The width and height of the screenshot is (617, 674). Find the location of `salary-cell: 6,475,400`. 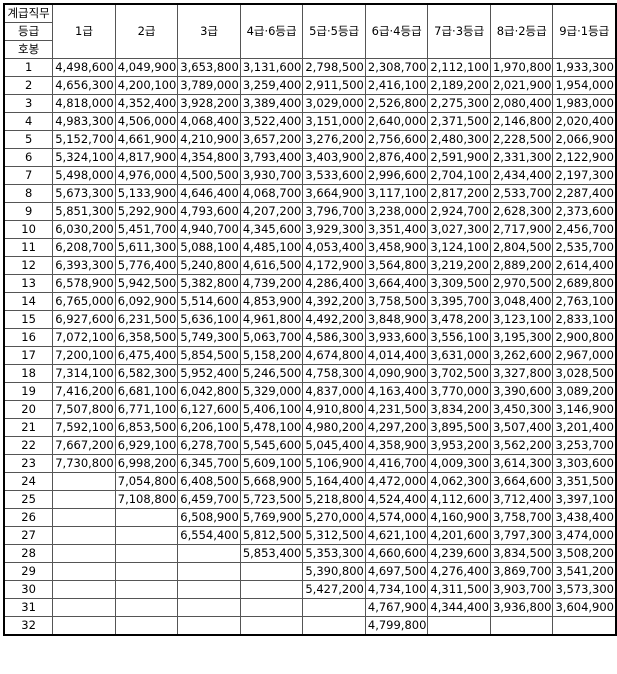

salary-cell: 6,475,400 is located at coordinates (146, 355).